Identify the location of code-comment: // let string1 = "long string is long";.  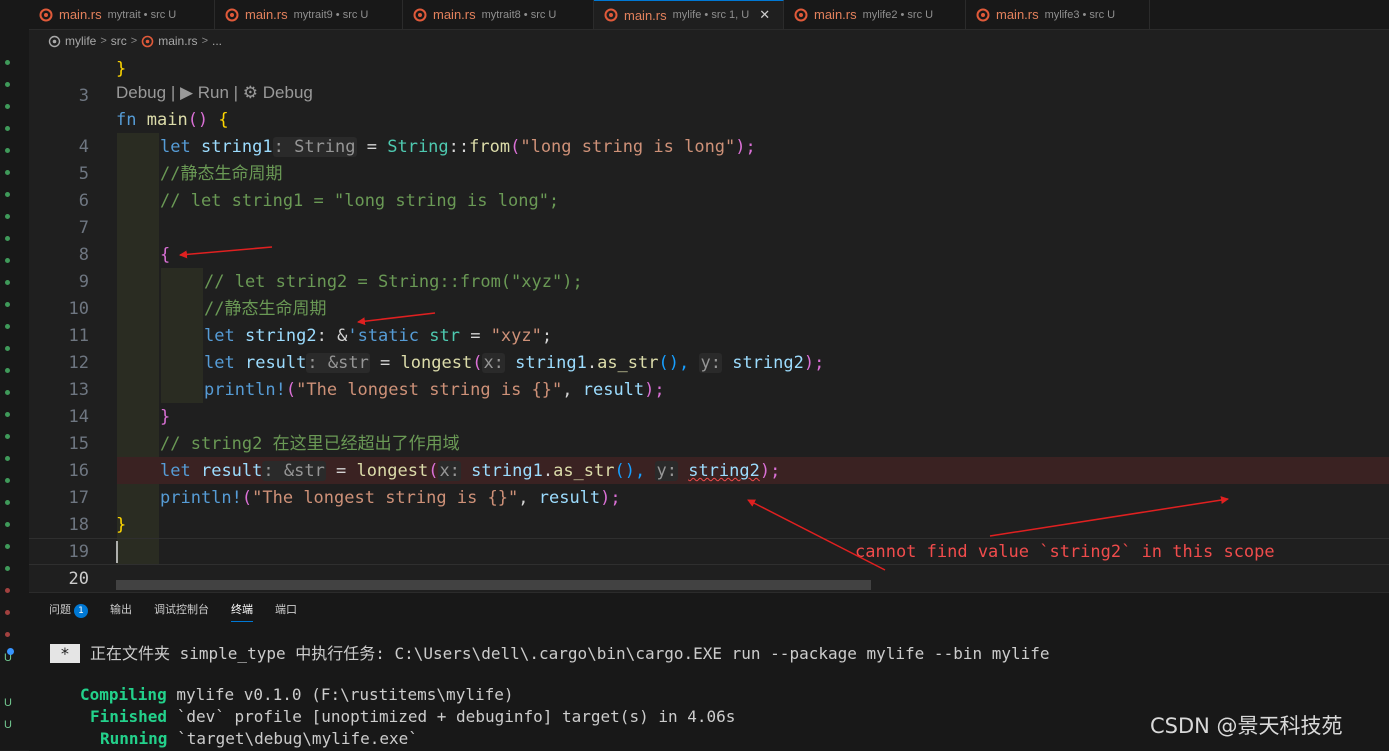
(360, 201).